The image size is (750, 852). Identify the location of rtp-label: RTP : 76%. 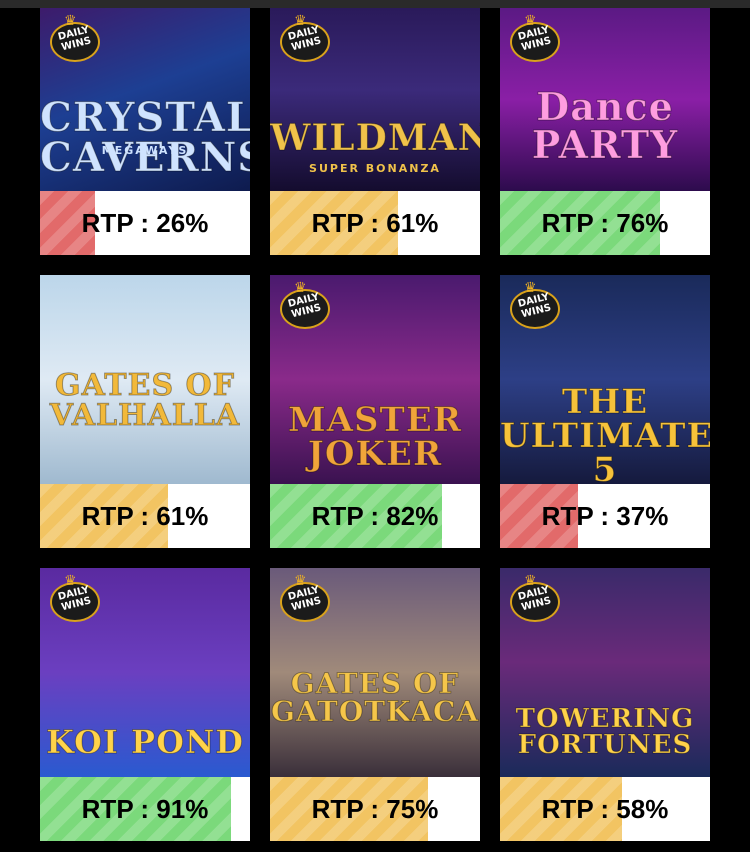
(605, 222).